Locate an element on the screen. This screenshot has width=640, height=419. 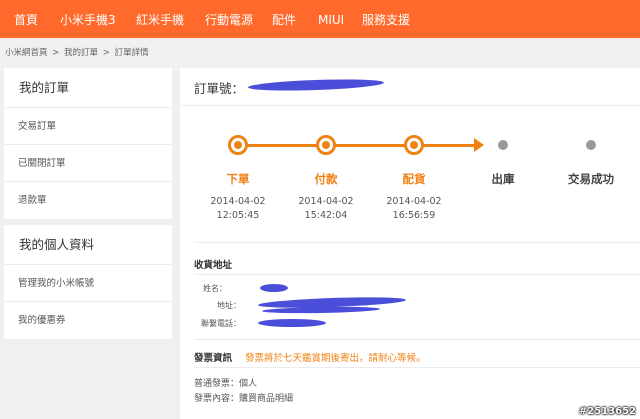
sidebar-item-closed-orders: 已關閉訂單 is located at coordinates (88, 163).